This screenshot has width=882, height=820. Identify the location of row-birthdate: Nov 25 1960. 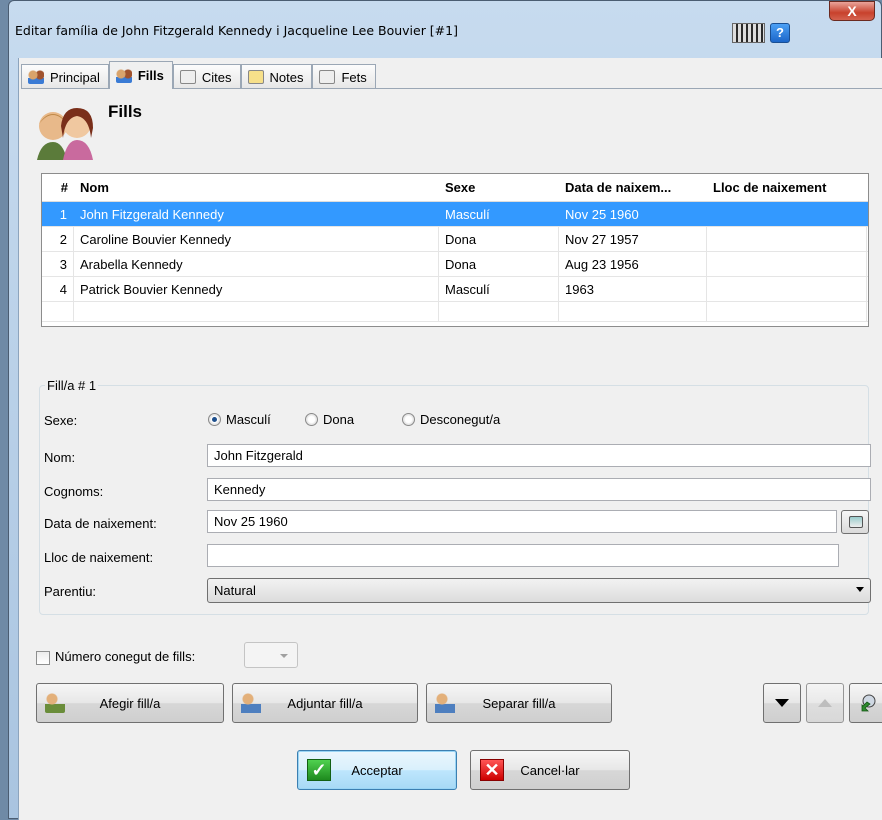
(633, 214).